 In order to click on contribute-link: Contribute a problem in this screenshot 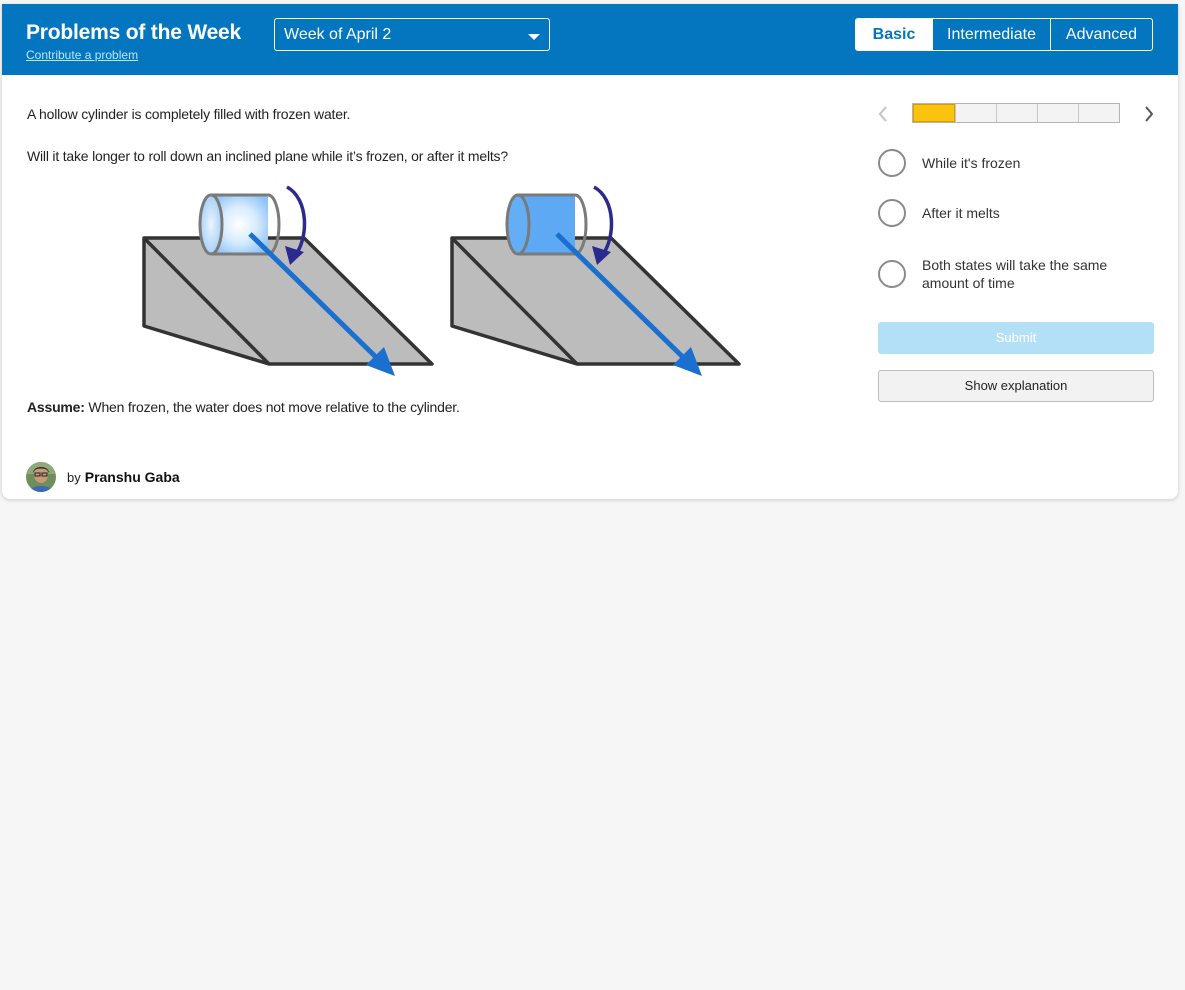, I will do `click(82, 55)`.